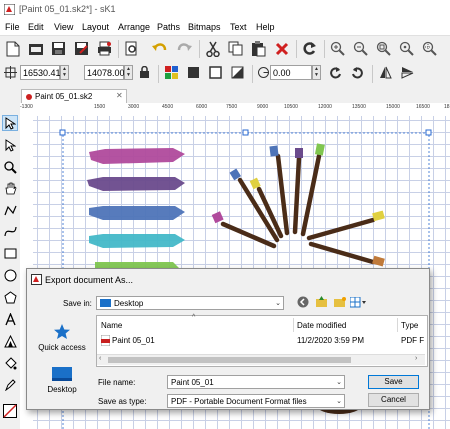  I want to click on view-menu-button, so click(358, 302).